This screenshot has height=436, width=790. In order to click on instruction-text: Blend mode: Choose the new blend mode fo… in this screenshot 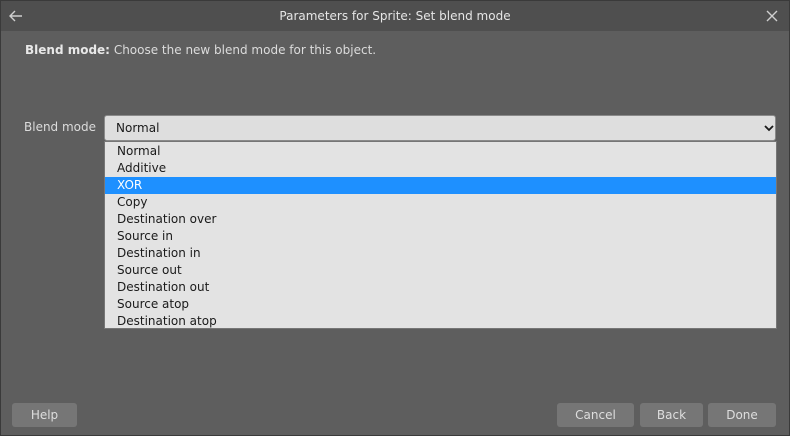, I will do `click(200, 50)`.